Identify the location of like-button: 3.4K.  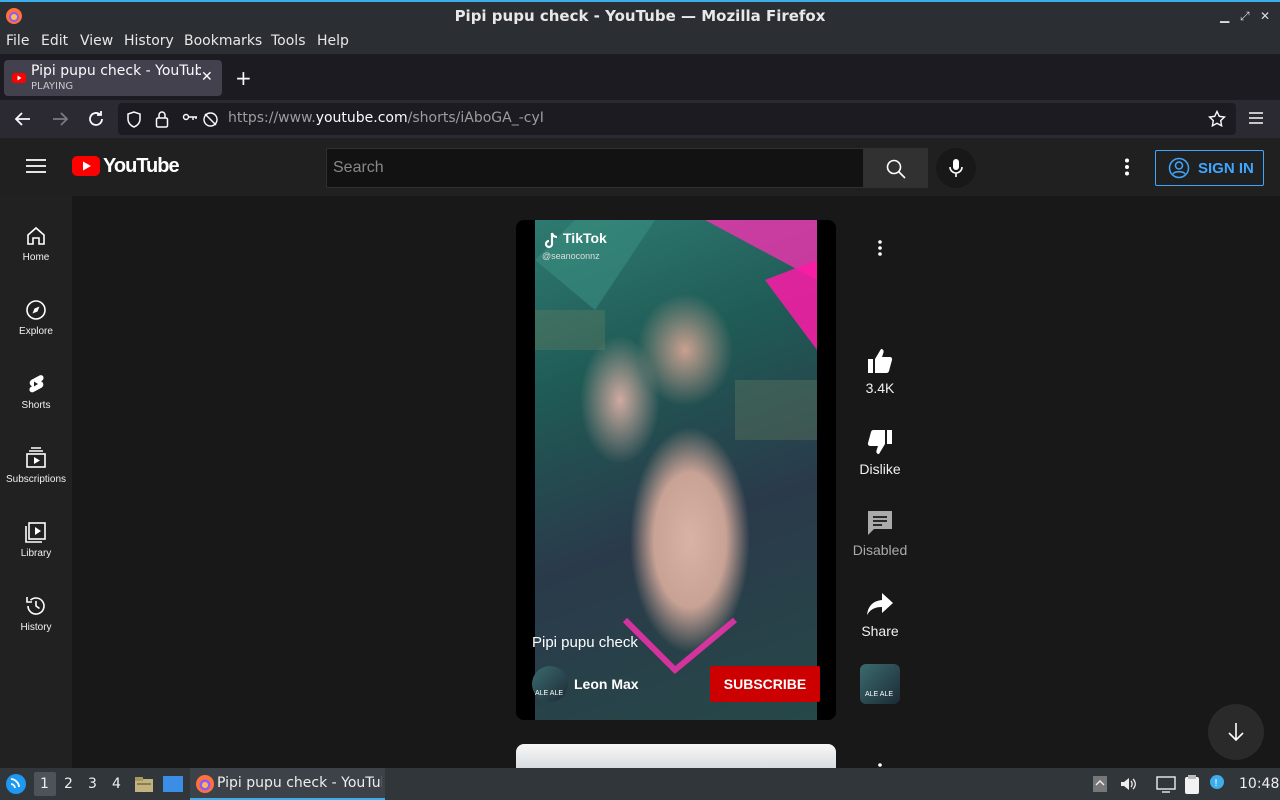
(880, 371).